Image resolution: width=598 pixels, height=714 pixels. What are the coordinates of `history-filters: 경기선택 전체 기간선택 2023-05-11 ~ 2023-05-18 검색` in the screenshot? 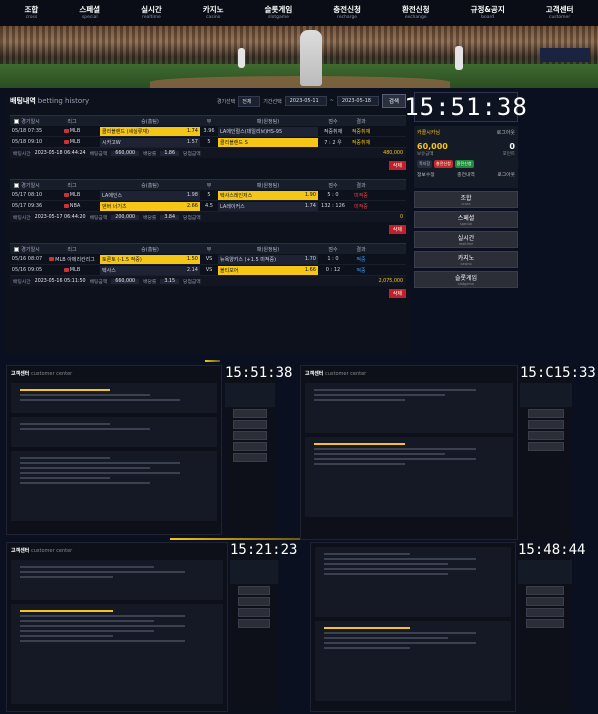 It's located at (311, 101).